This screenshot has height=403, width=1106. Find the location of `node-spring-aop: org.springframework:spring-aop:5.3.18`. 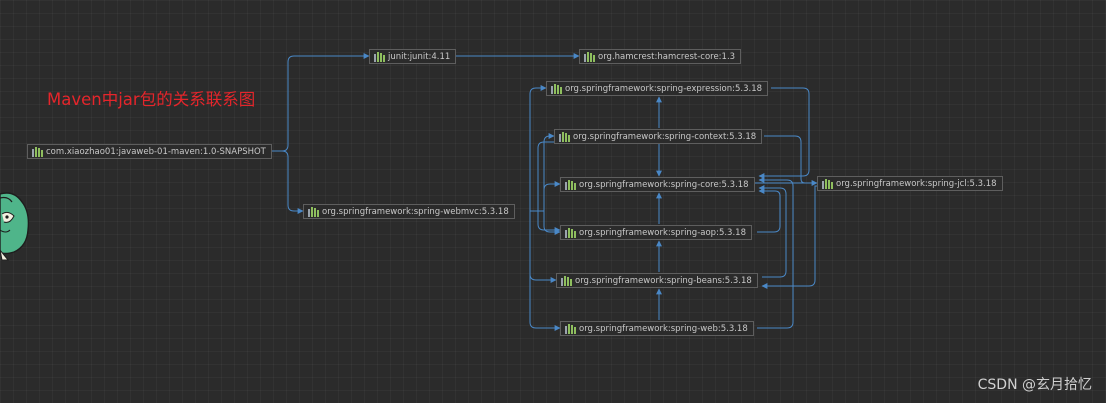

node-spring-aop: org.springframework:spring-aop:5.3.18 is located at coordinates (656, 232).